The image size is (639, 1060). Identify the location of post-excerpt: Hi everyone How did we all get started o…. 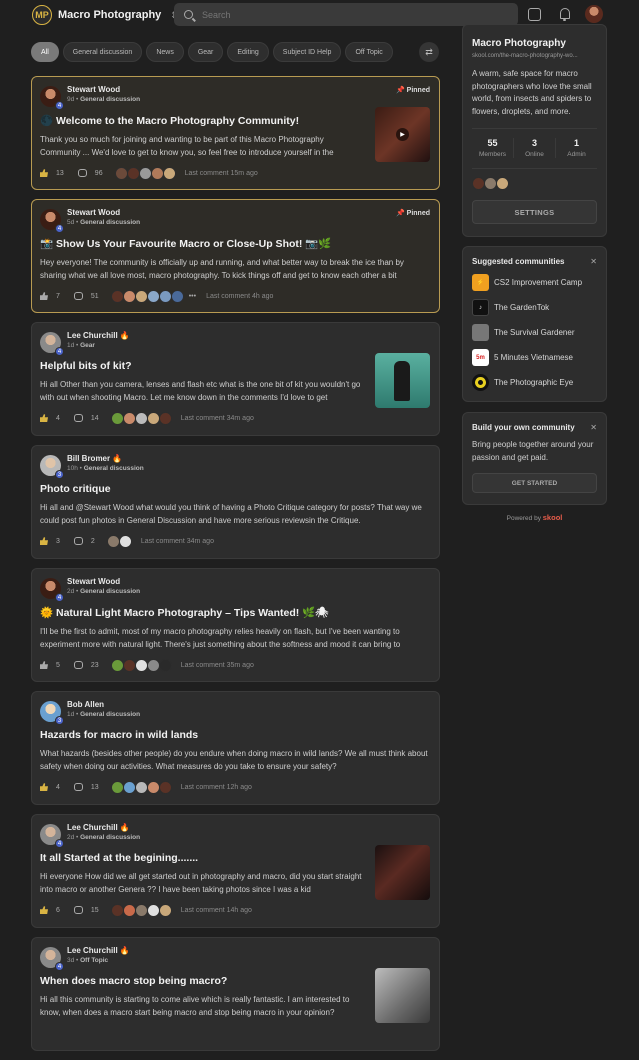
(202, 883).